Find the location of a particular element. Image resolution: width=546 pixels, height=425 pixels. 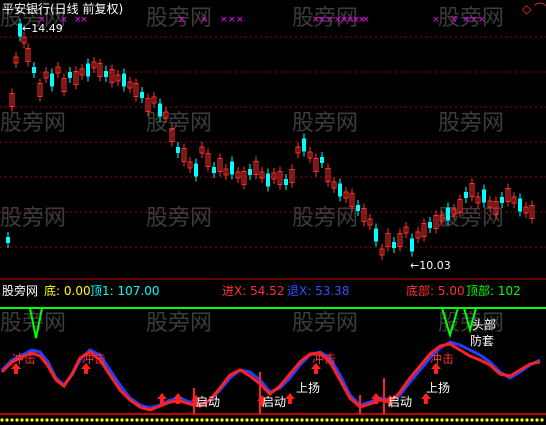

signal-chongji-1: 冲击 is located at coordinates (24, 359).